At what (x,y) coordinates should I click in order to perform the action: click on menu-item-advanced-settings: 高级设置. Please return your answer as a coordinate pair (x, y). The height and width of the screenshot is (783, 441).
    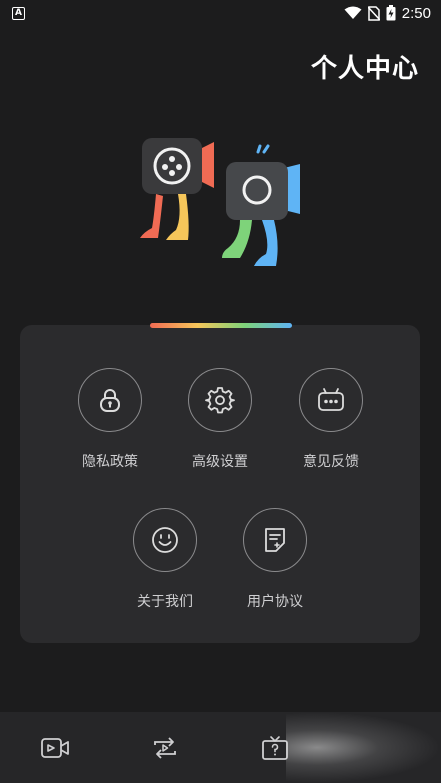
    Looking at the image, I should click on (220, 419).